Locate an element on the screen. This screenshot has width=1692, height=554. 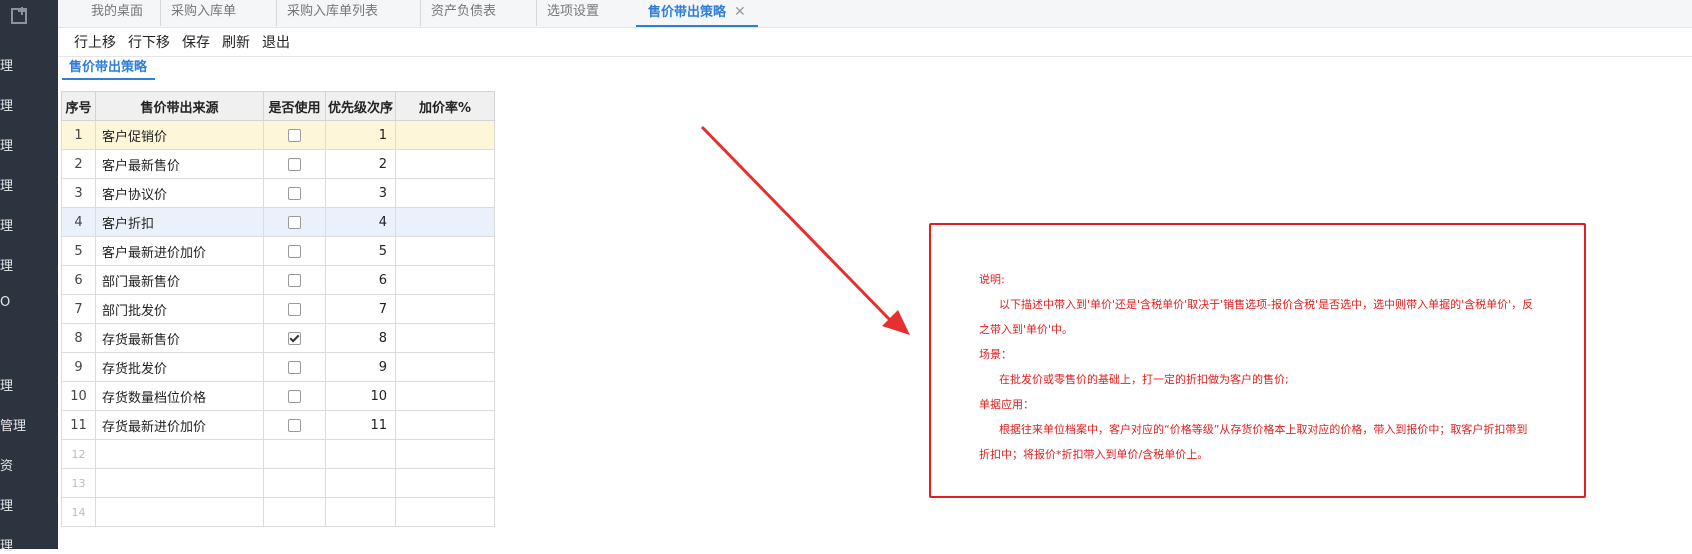
cell-priority: 3 is located at coordinates (360, 193).